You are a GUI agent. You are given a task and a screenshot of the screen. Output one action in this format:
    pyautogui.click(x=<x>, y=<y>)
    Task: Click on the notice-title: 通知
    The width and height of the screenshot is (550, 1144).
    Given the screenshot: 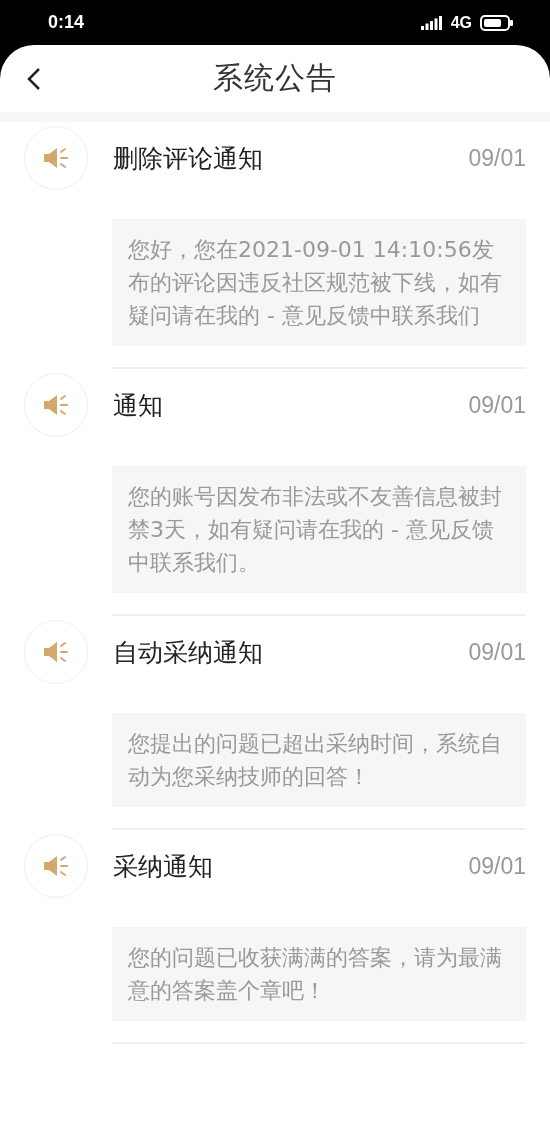 What is the action you would take?
    pyautogui.click(x=138, y=405)
    